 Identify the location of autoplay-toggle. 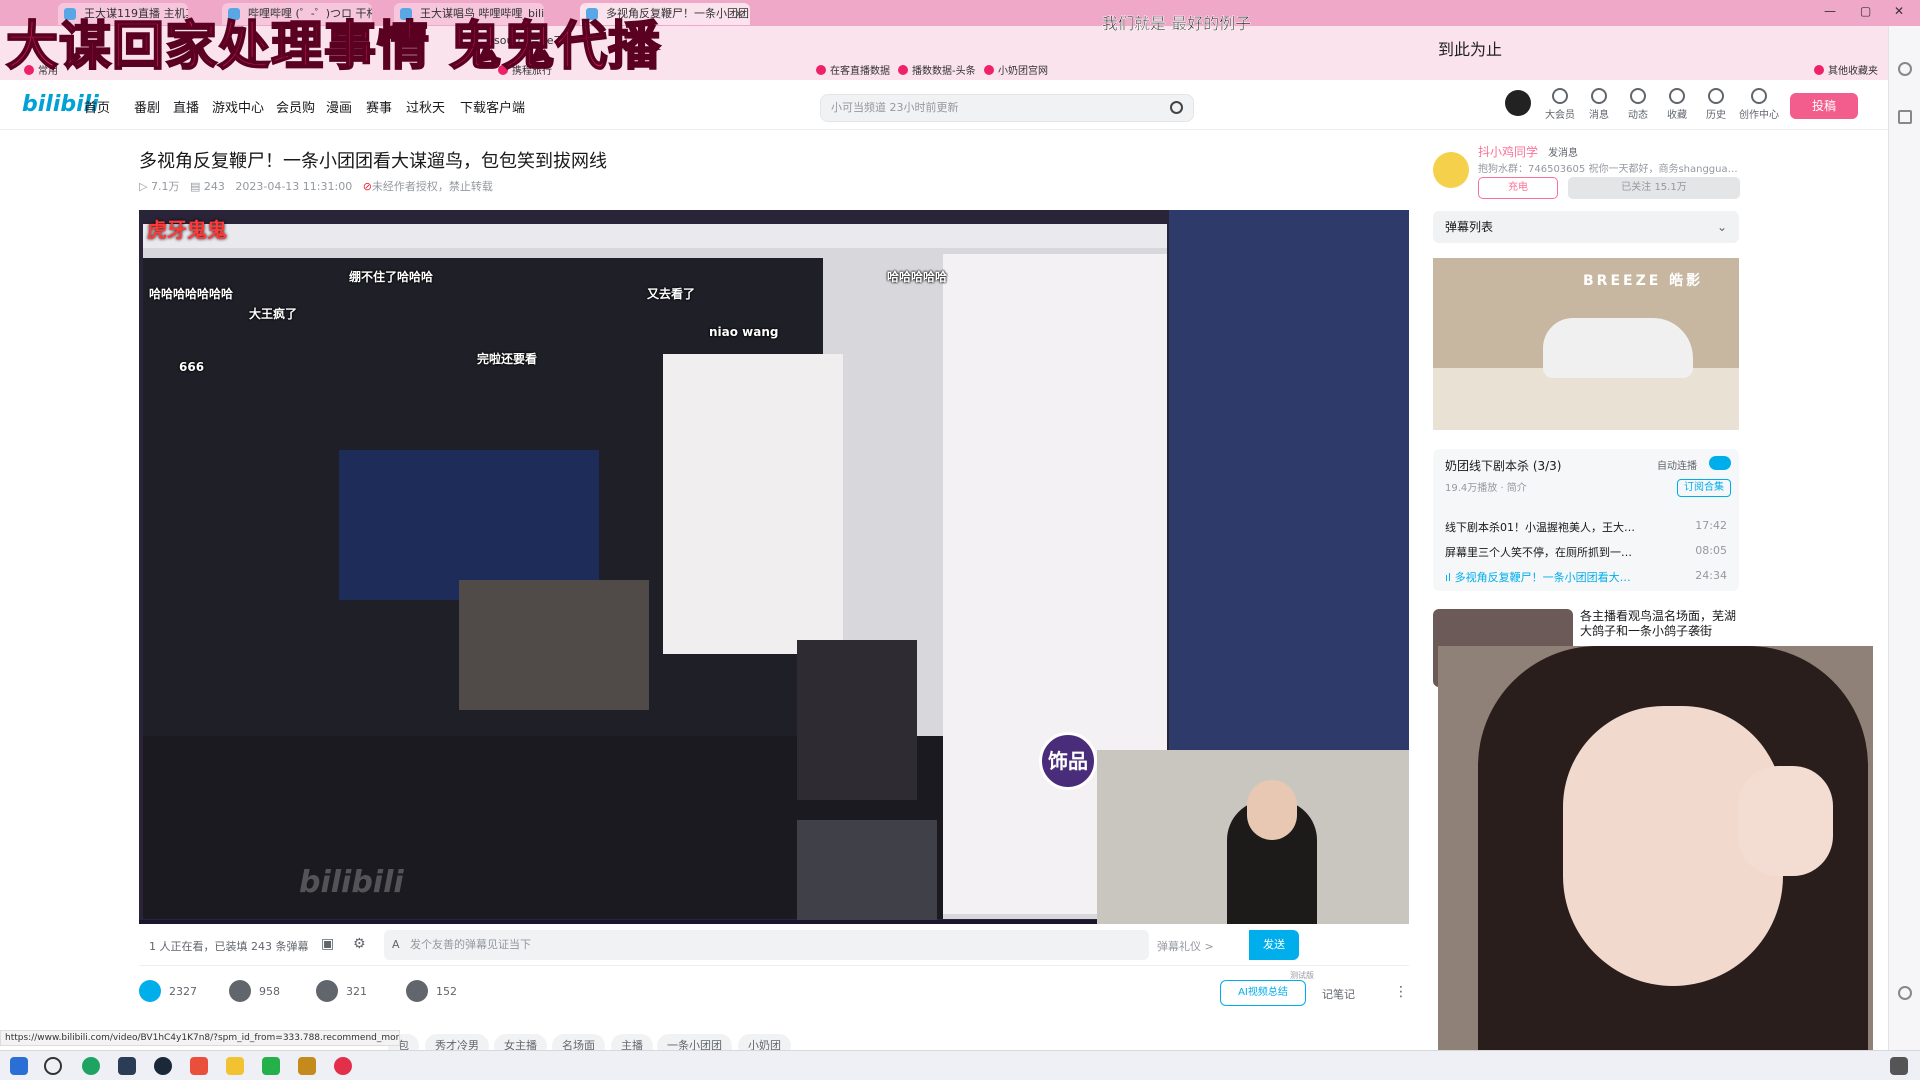
(1720, 463).